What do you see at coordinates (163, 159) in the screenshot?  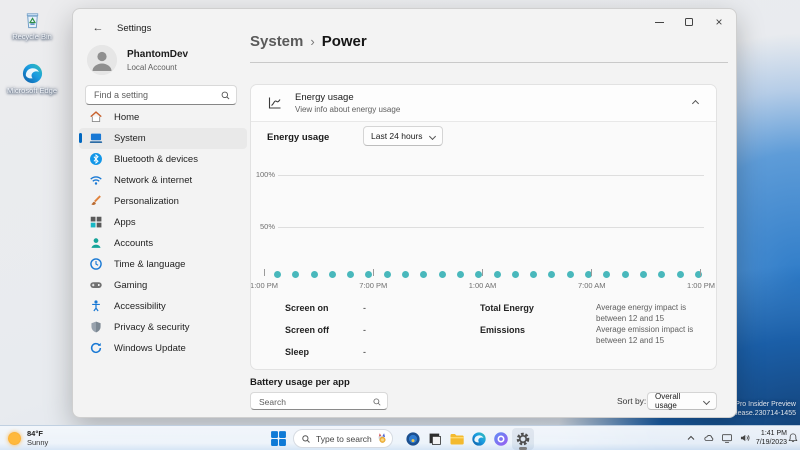 I see `sidebar-item-bluetooth: Bluetooth & devices` at bounding box center [163, 159].